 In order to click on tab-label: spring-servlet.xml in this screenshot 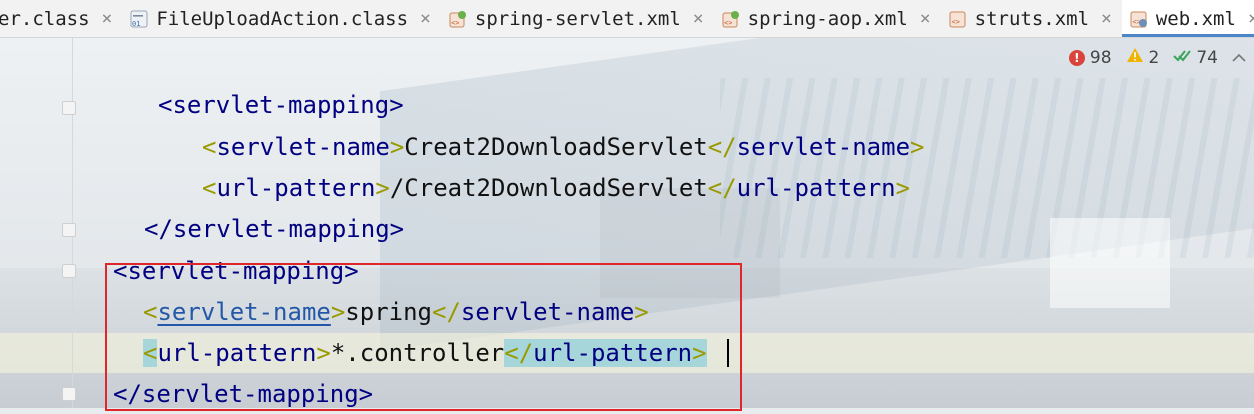, I will do `click(577, 18)`.